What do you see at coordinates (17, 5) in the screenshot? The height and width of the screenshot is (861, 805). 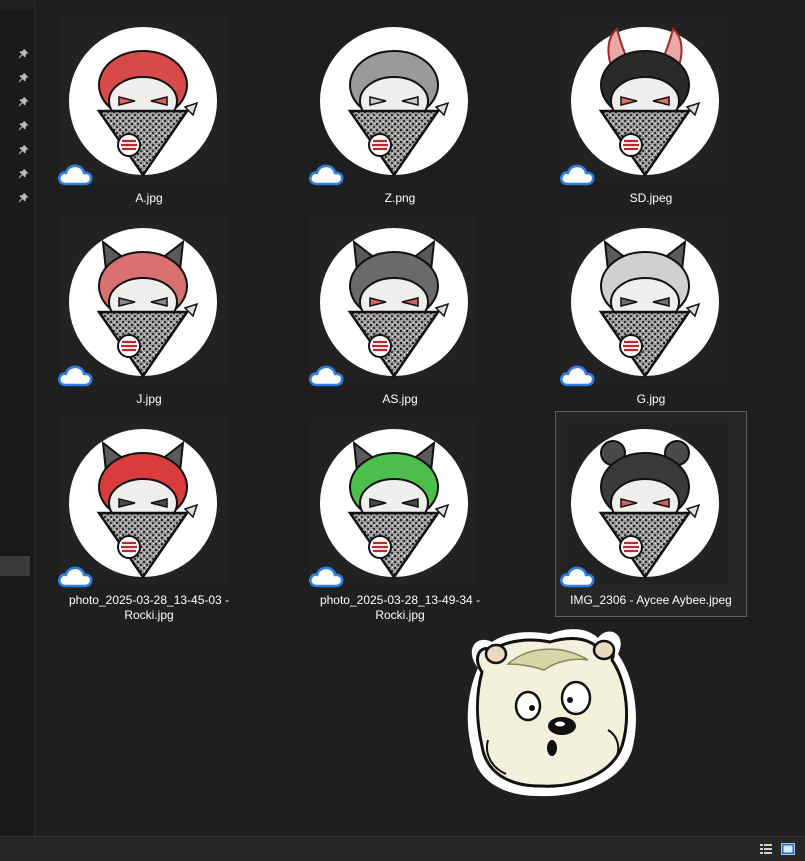 I see `nav-top-strip` at bounding box center [17, 5].